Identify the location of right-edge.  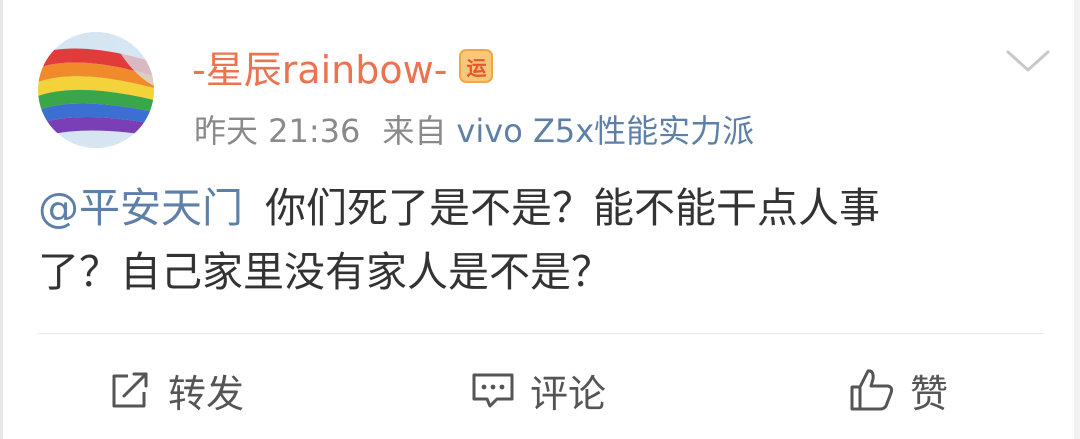
(1077, 219).